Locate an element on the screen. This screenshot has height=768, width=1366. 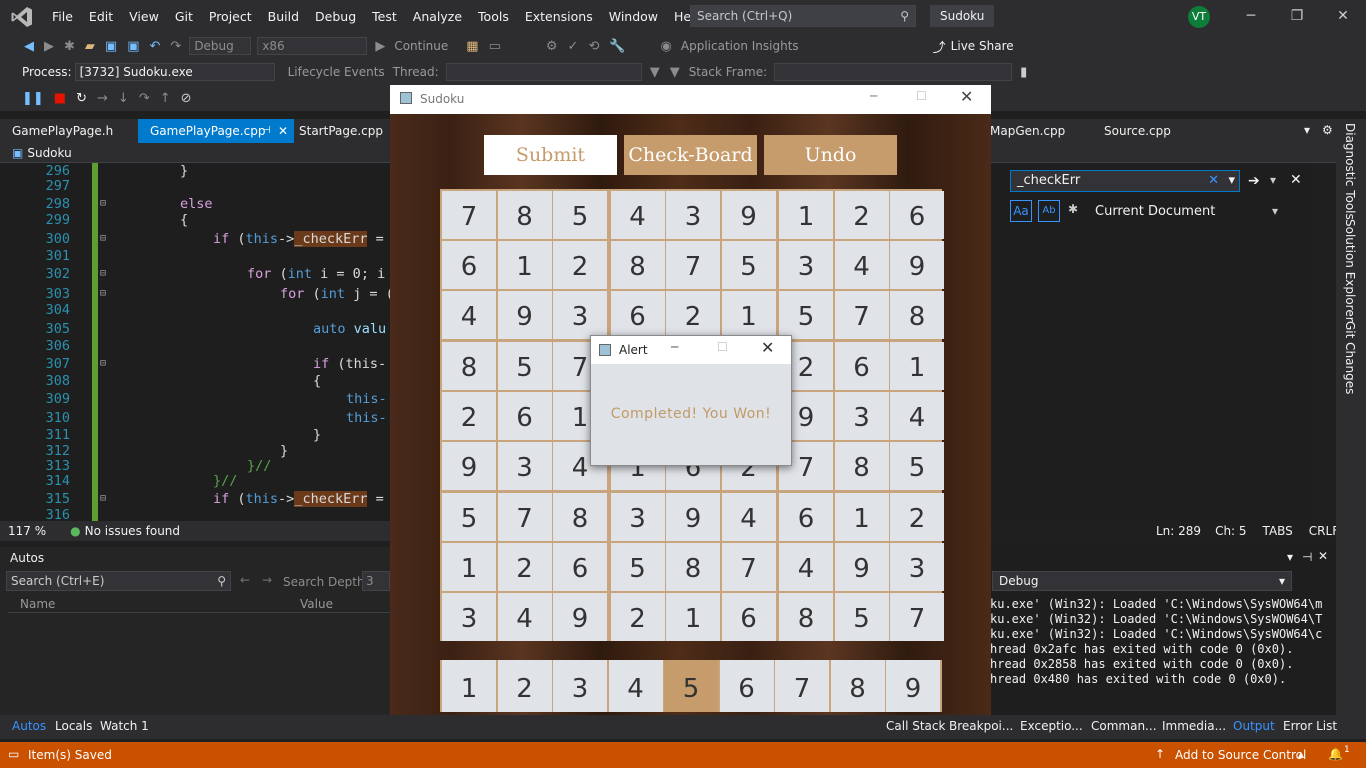
tab-solution-explorer: Solution Explorer is located at coordinates (1350, 270).